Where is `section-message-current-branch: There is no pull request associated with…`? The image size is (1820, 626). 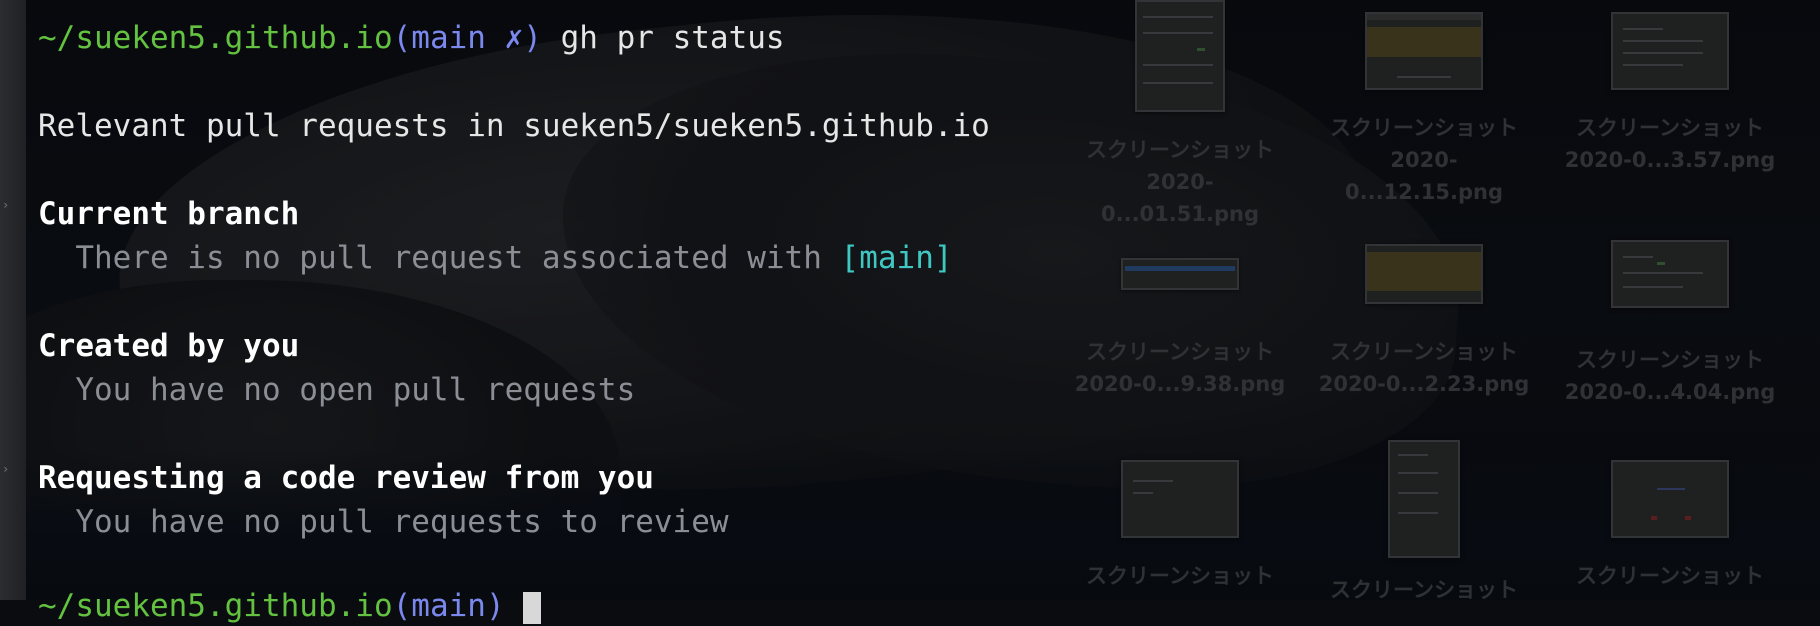 section-message-current-branch: There is no pull request associated with… is located at coordinates (495, 258).